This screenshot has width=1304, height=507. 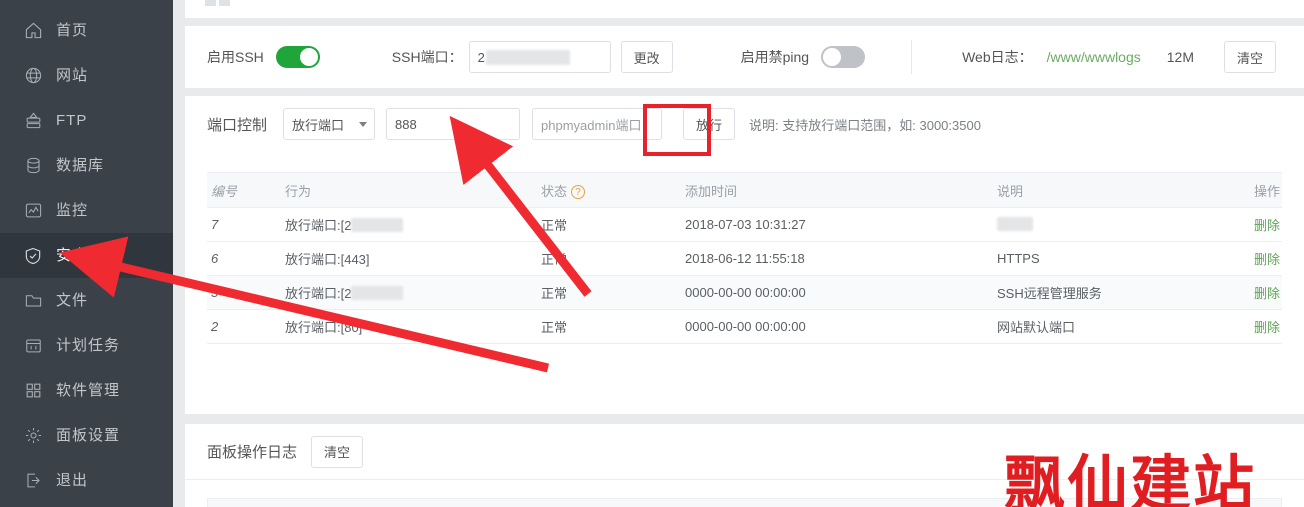 I want to click on ssh-port-masked, so click(x=527, y=57).